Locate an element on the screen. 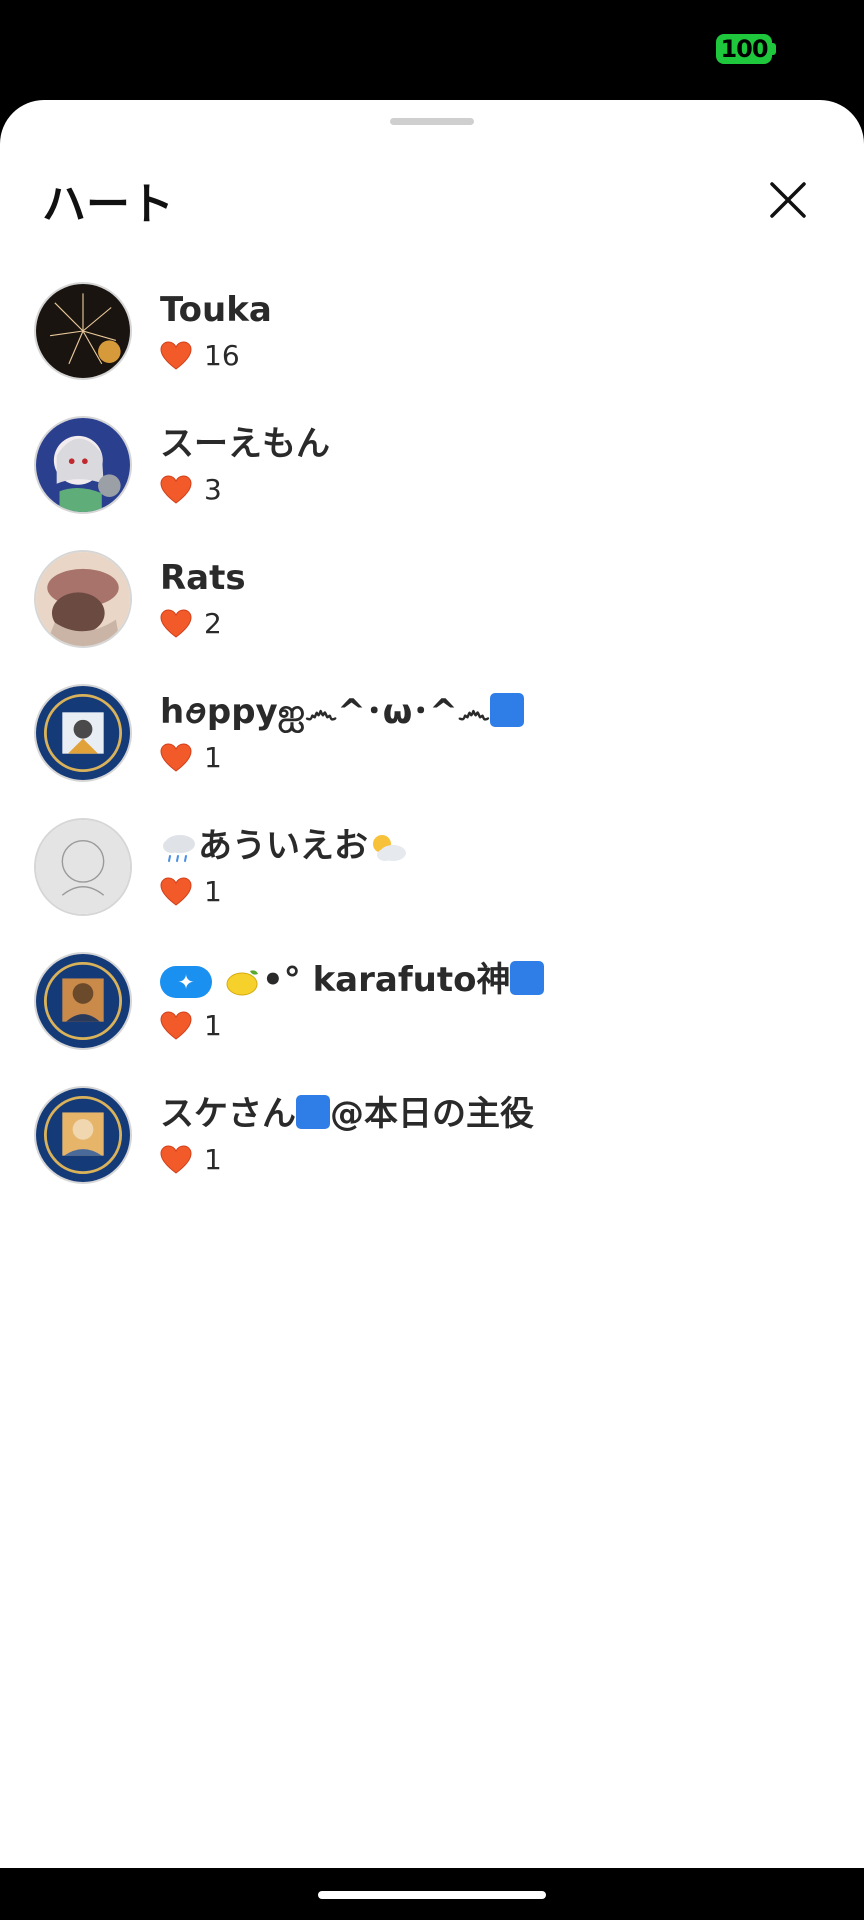 The height and width of the screenshot is (1920, 864). sheet-title: ハート is located at coordinates (108, 204).